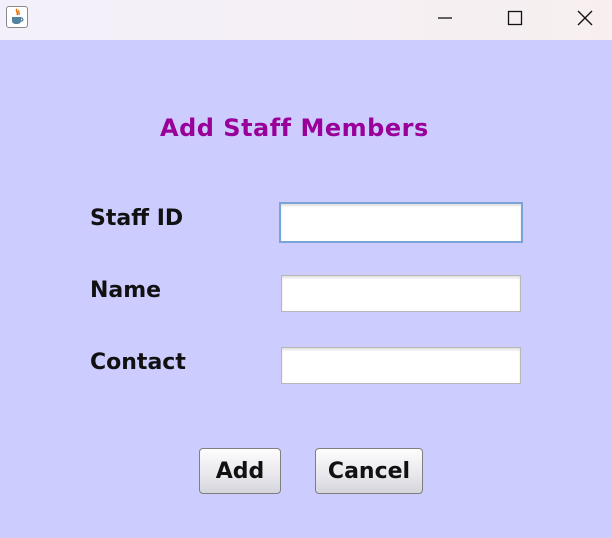  I want to click on name-label: Name, so click(126, 290).